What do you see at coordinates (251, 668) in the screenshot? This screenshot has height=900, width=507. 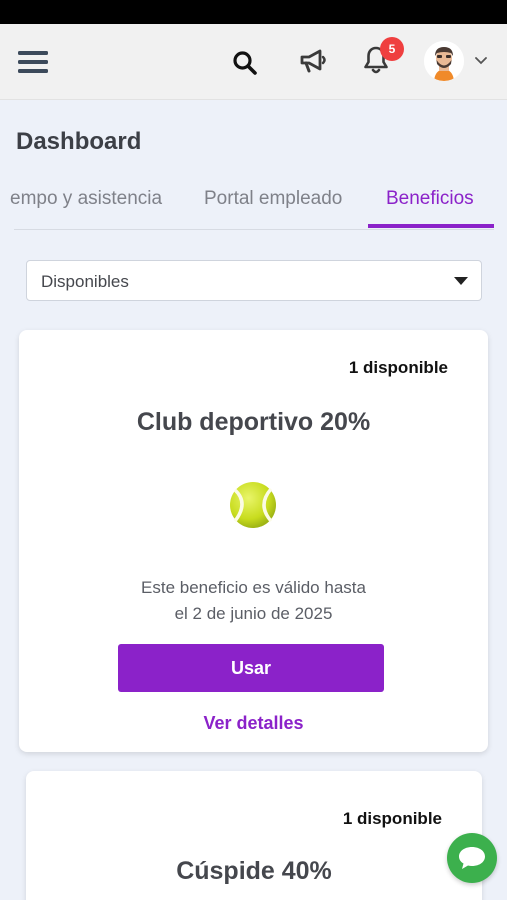 I see `use-benefit-button: Usar` at bounding box center [251, 668].